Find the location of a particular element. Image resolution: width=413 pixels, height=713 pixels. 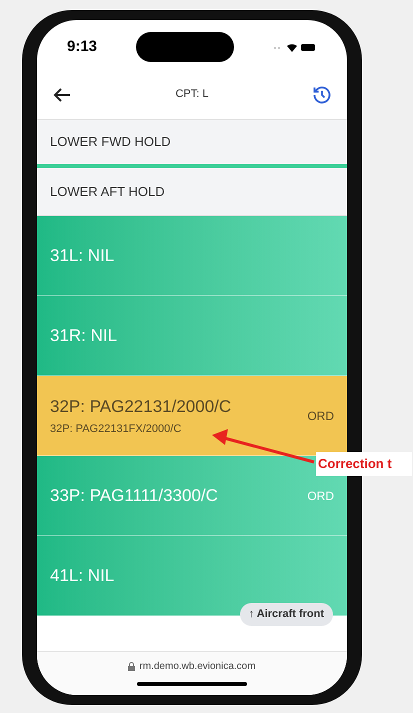

cargo-position-row: 32P: PAG22131/2000/C 32P: PAG22131FX/2000/C ORD is located at coordinates (192, 416).